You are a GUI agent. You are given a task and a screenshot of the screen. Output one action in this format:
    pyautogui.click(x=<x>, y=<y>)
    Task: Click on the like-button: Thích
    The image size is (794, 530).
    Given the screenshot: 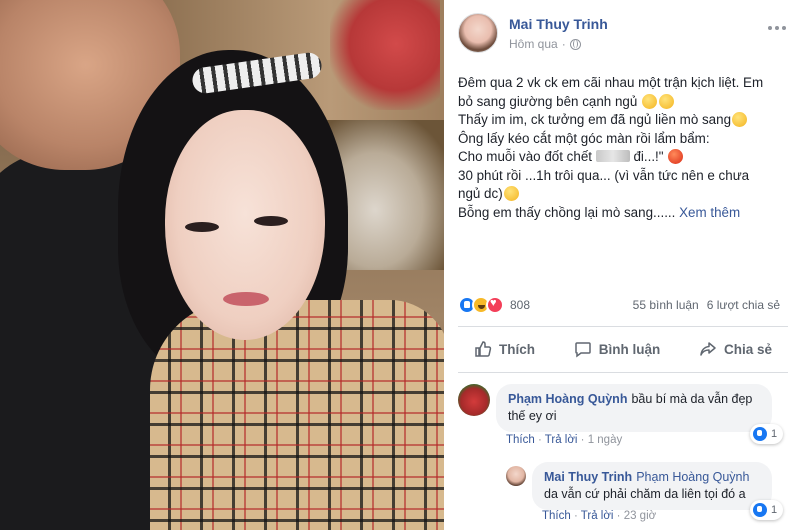 What is the action you would take?
    pyautogui.click(x=504, y=349)
    